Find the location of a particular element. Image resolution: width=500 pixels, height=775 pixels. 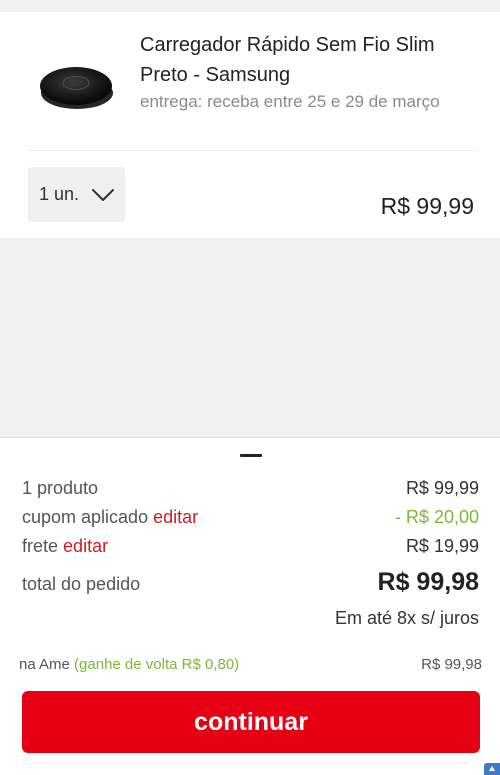

coupon-edit-link: editar is located at coordinates (175, 517).